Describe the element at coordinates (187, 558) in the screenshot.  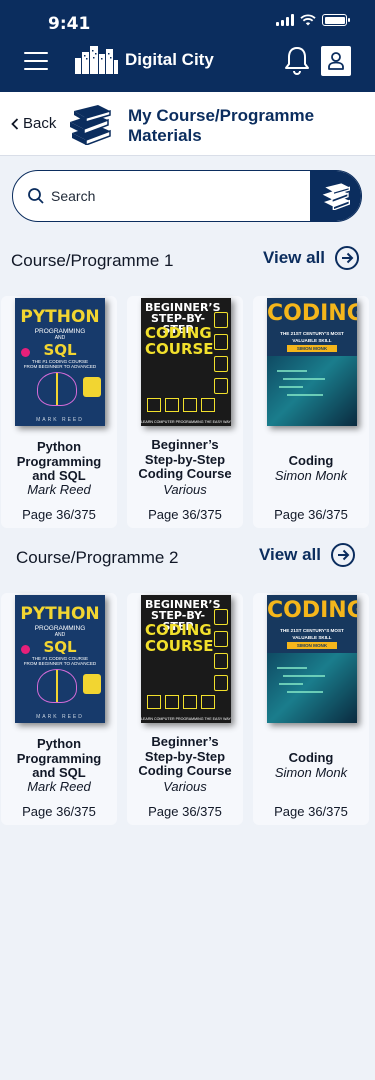
I see `section-header: Course/Programme 2 View all` at that location.